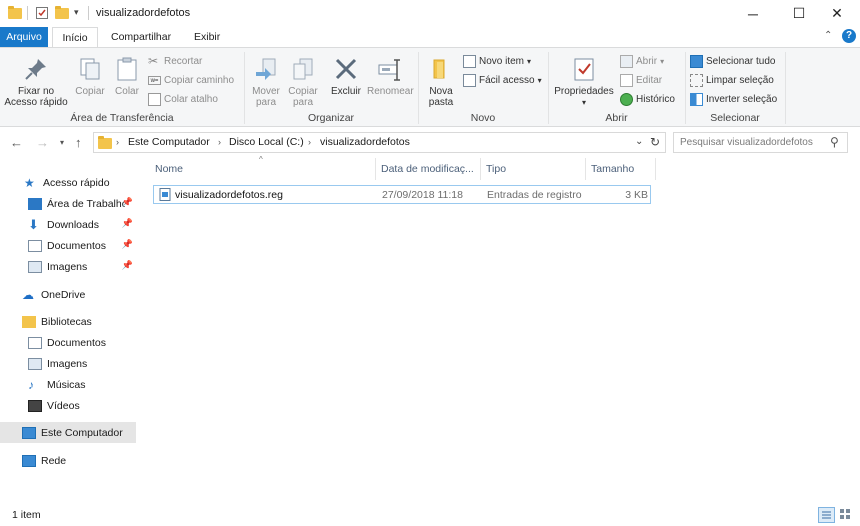  Describe the element at coordinates (27, 13) in the screenshot. I see `divider` at that location.